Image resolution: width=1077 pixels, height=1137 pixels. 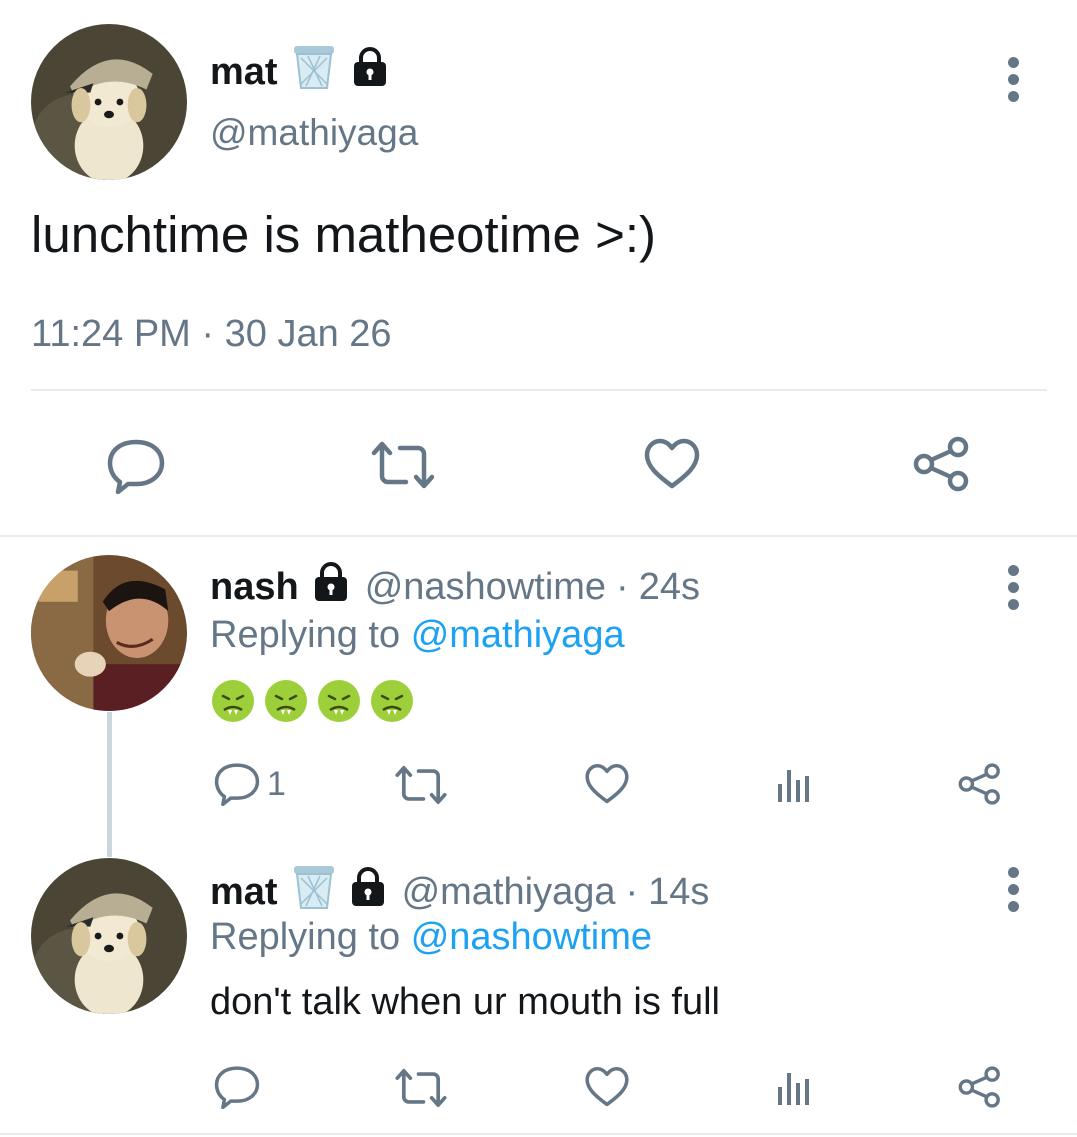 What do you see at coordinates (538, 1134) in the screenshot?
I see `bottom-divider` at bounding box center [538, 1134].